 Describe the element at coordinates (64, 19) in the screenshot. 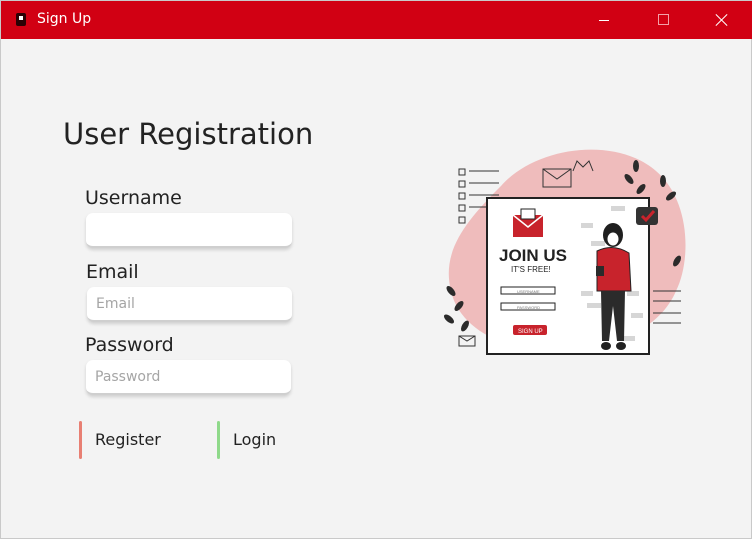

I see `window-title: Sign Up` at that location.